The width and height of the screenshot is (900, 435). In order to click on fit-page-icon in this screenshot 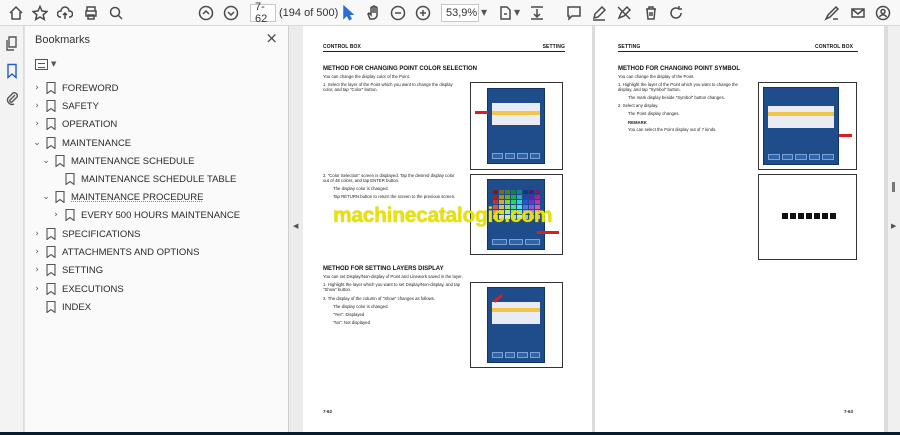, I will do `click(506, 13)`.